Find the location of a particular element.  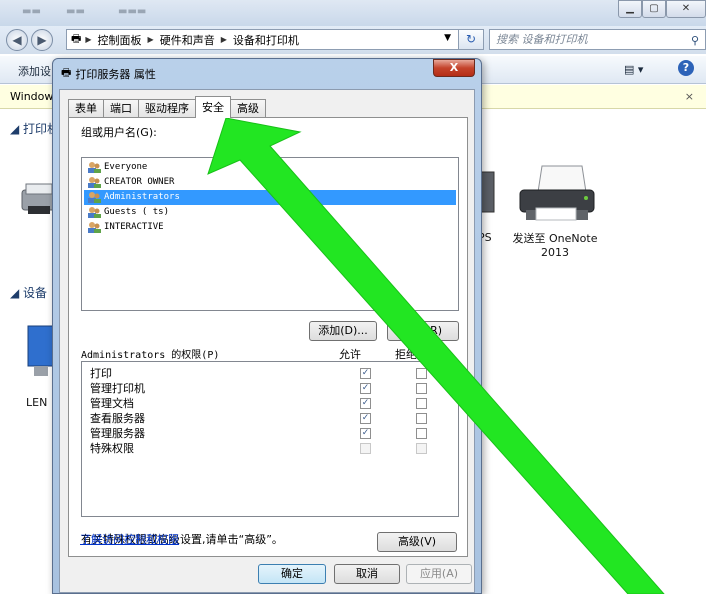

search-input: 搜索 设备和打印机 ⚲ is located at coordinates (597, 39).